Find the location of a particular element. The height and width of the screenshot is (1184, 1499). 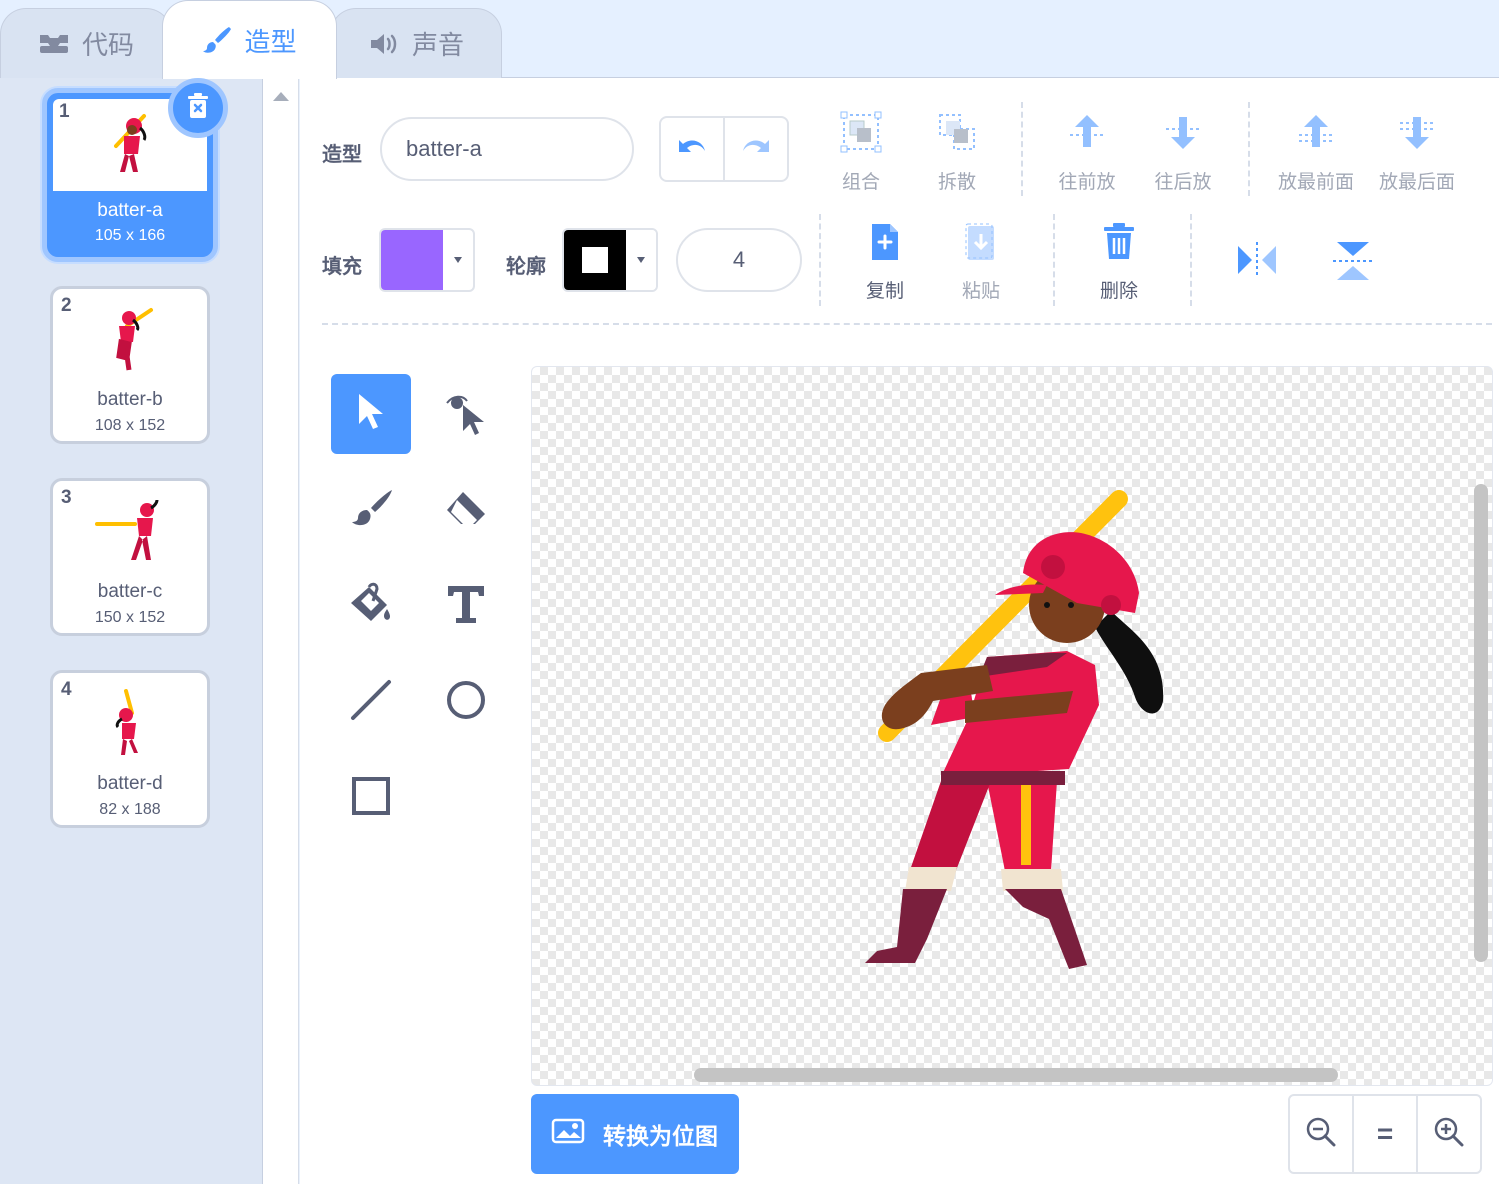

outline-label: 轮廓 is located at coordinates (526, 267).